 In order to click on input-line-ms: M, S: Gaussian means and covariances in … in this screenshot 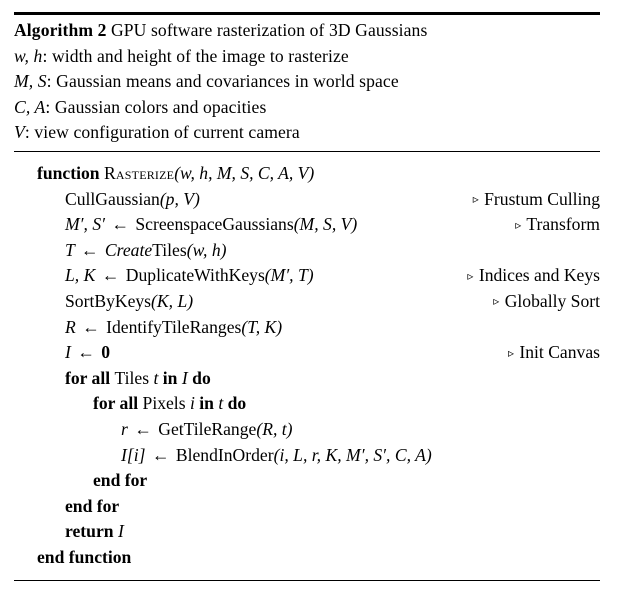, I will do `click(310, 82)`.